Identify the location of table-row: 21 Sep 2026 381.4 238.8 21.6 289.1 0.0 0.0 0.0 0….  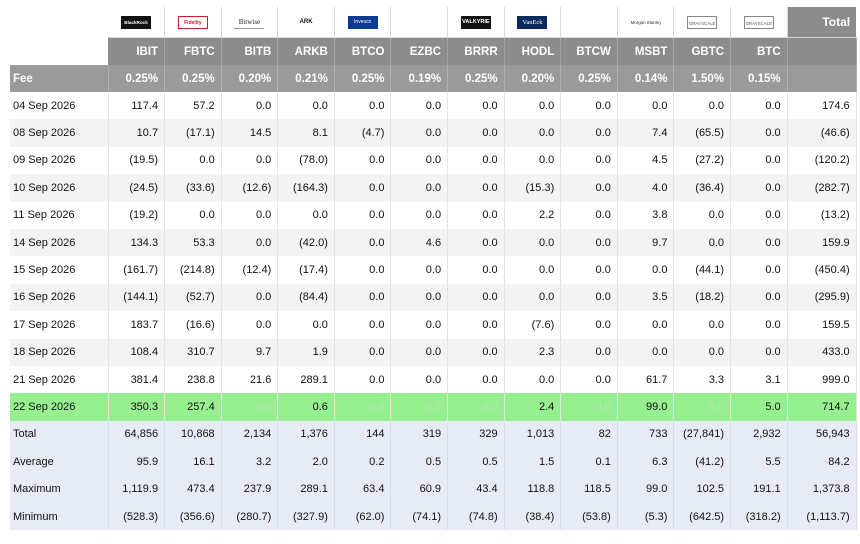
(433, 379).